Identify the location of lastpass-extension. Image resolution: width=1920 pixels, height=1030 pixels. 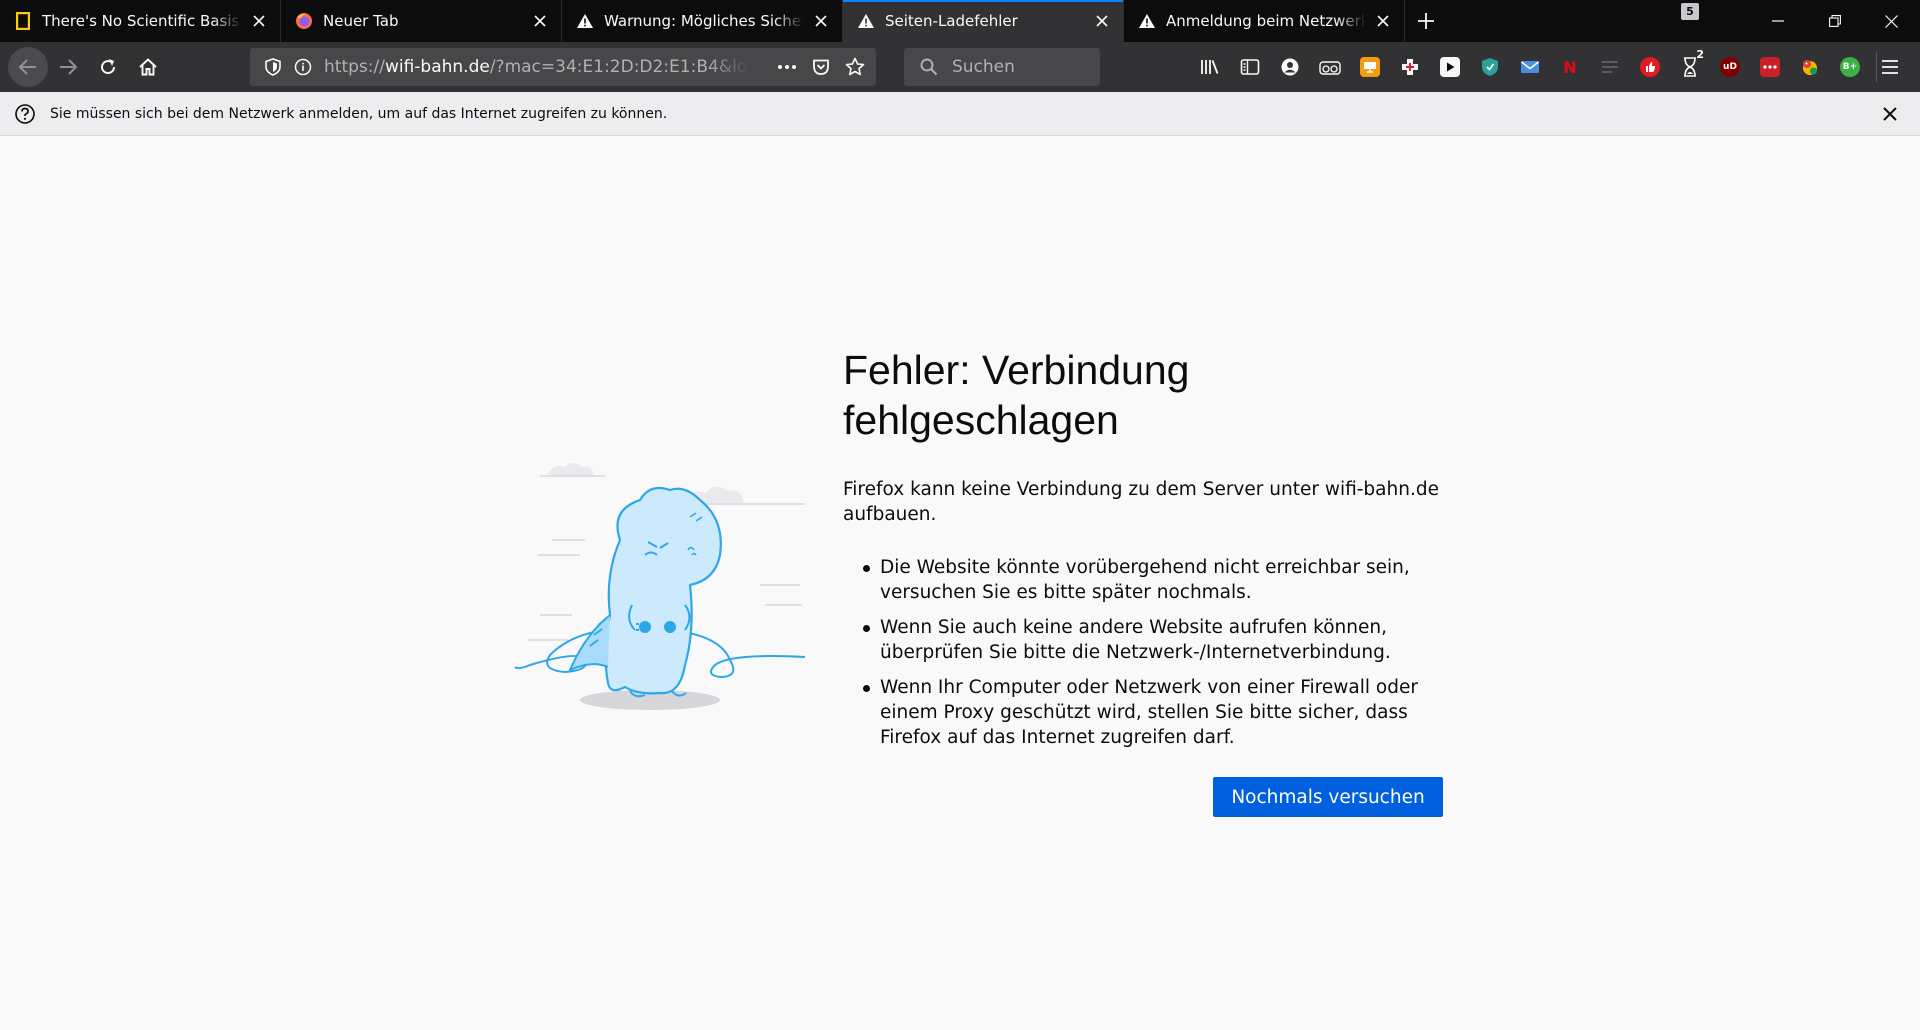
(1770, 67).